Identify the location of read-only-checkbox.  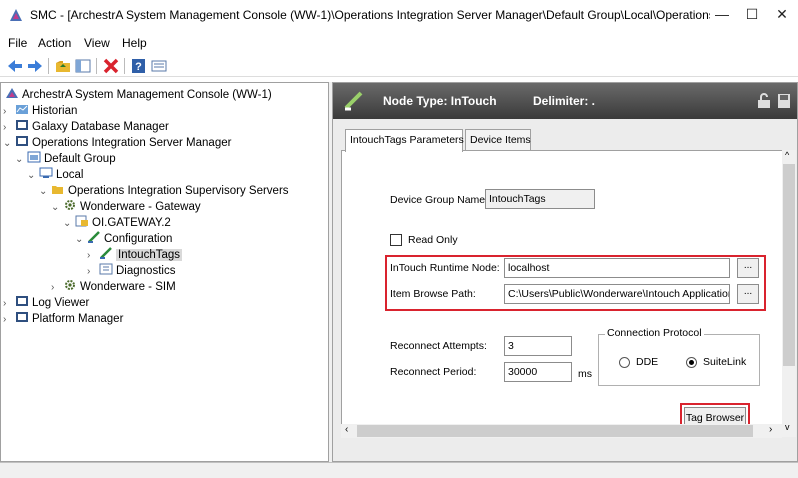
(396, 240).